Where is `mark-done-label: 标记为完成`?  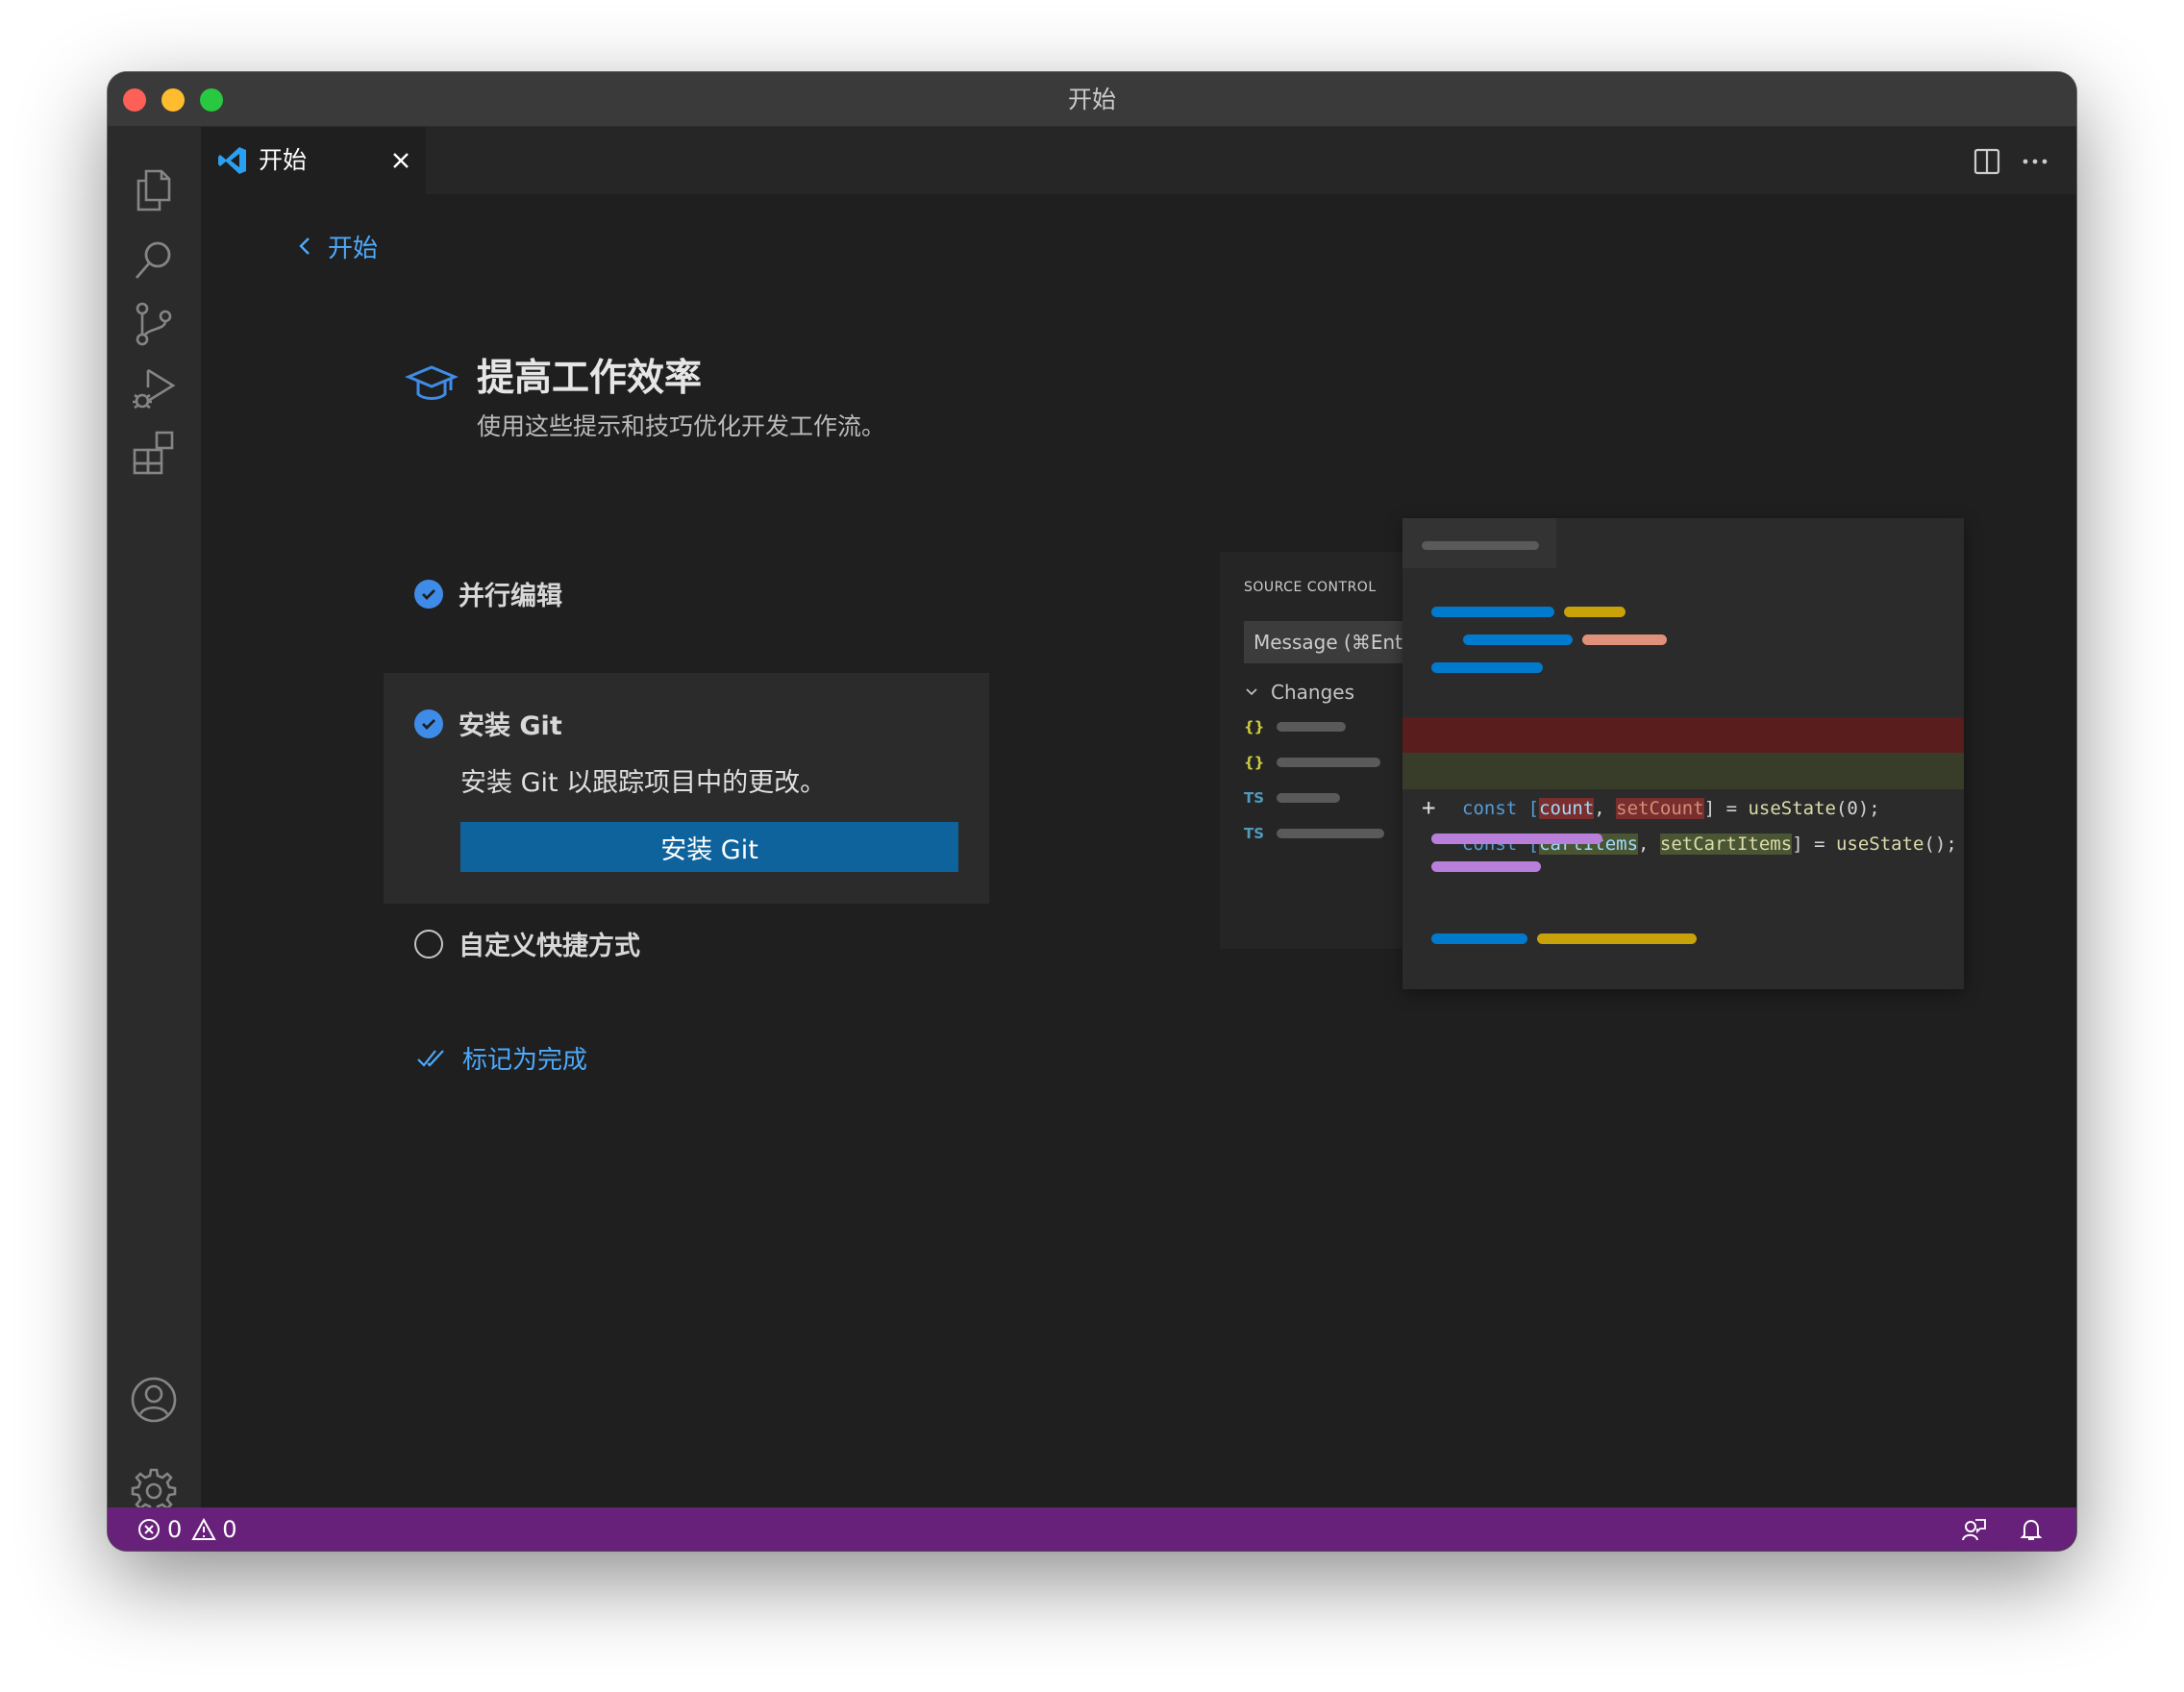
mark-done-label: 标记为完成 is located at coordinates (525, 1060).